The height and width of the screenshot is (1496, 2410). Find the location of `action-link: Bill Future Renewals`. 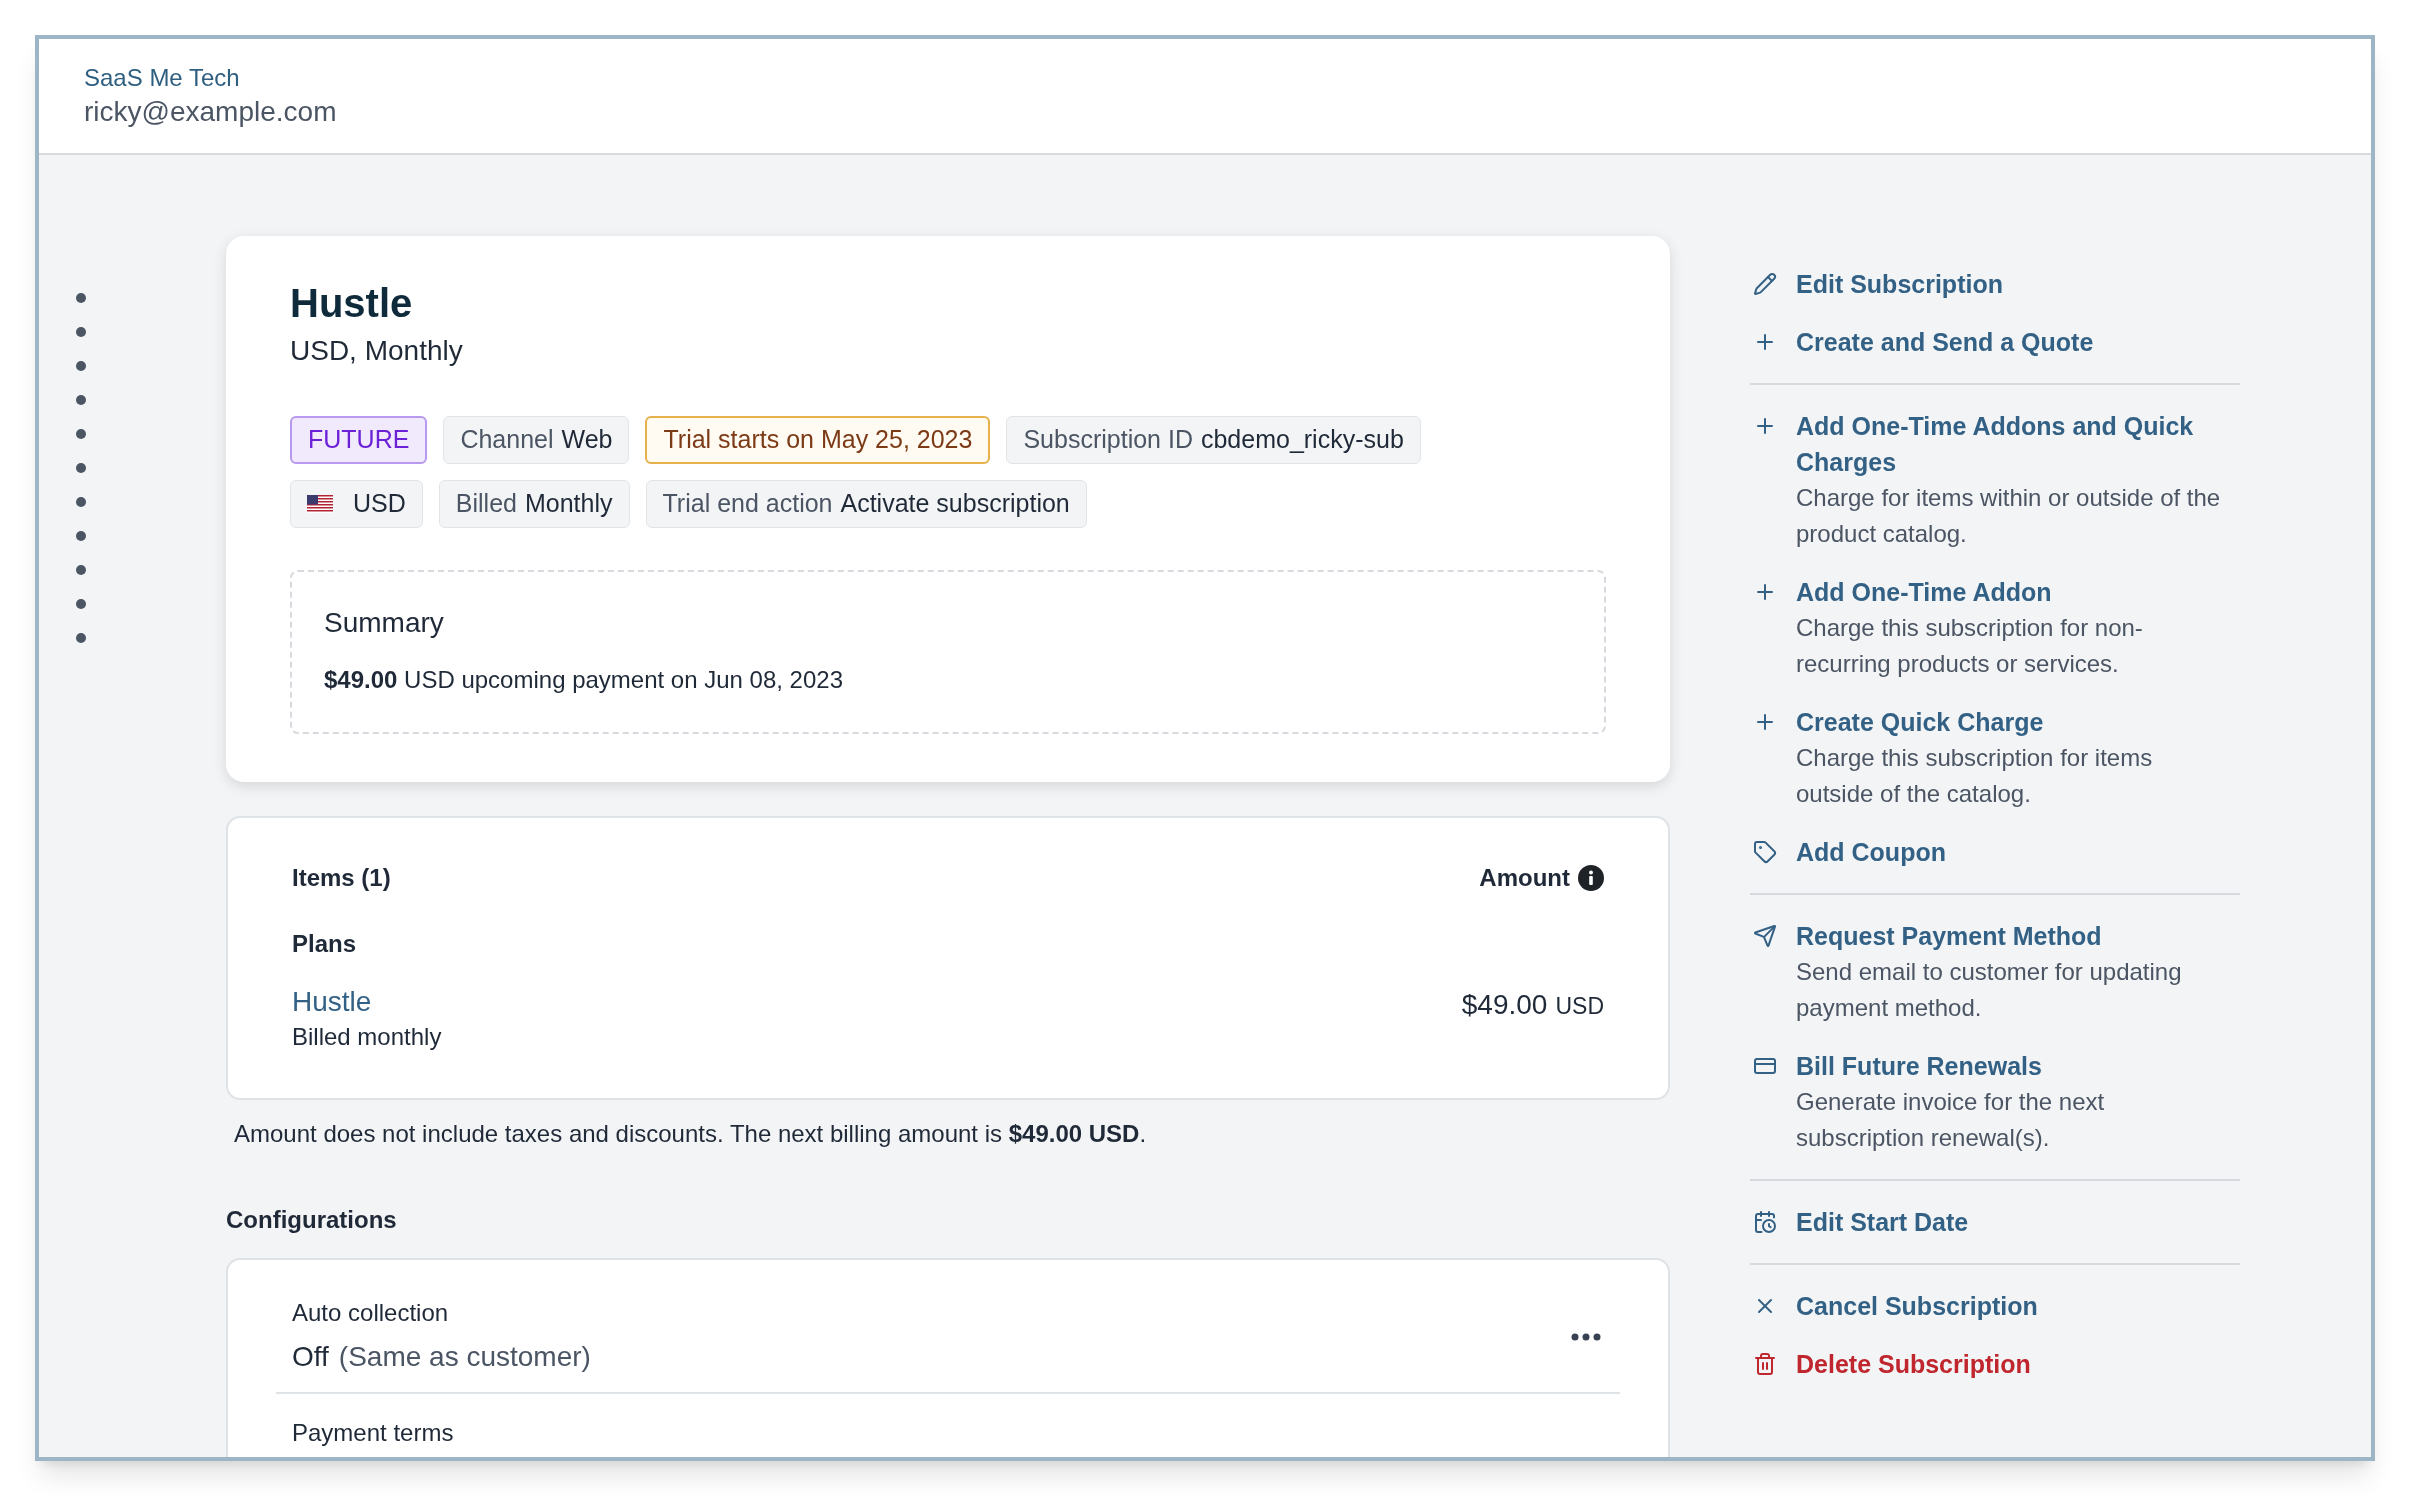

action-link: Bill Future Renewals is located at coordinates (2016, 1066).